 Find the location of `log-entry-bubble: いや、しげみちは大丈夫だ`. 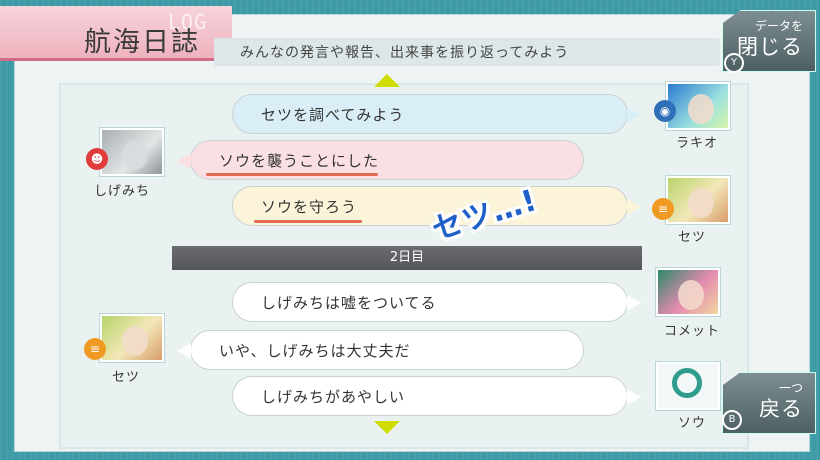

log-entry-bubble: いや、しげみちは大丈夫だ is located at coordinates (380, 350).